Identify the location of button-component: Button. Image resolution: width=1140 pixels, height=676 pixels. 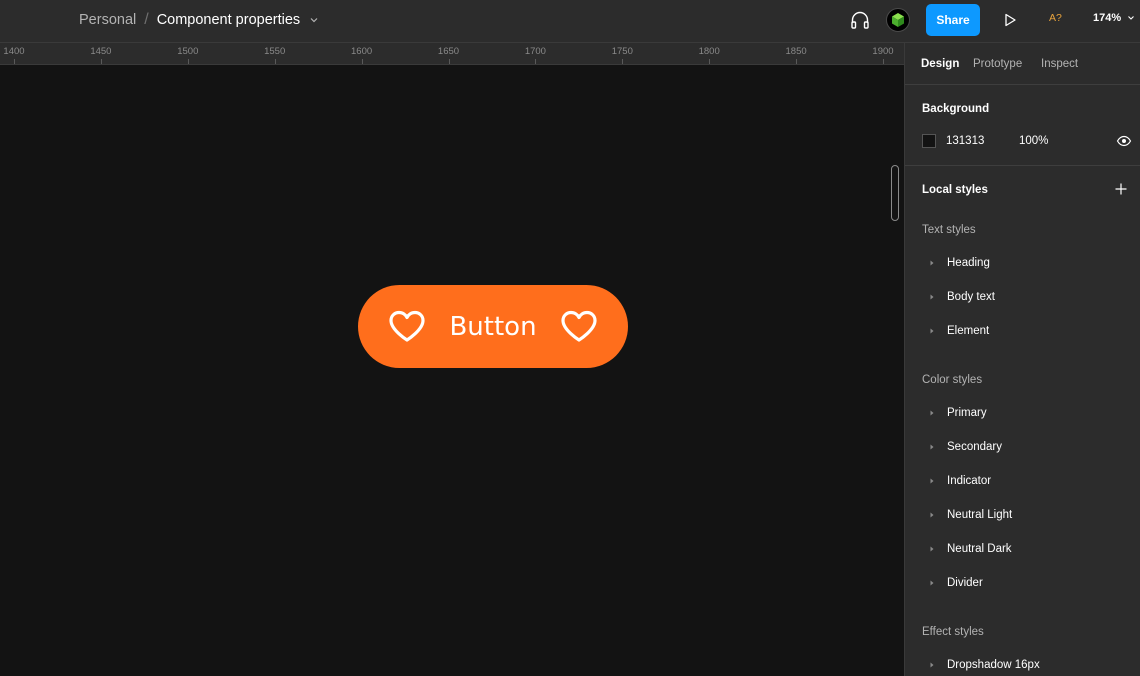
(493, 326).